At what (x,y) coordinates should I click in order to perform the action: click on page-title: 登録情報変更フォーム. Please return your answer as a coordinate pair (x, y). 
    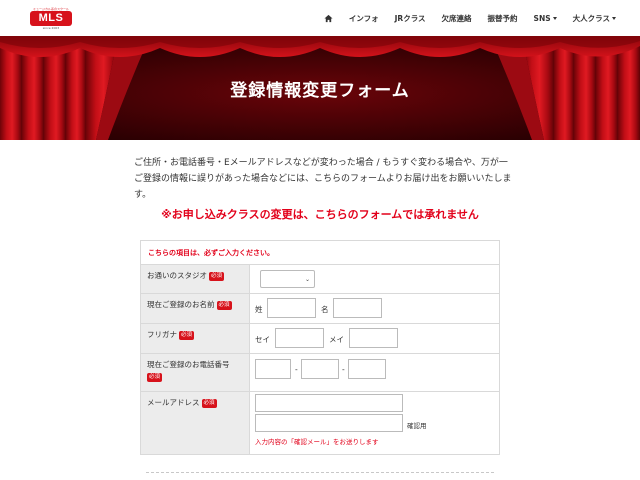
    Looking at the image, I should click on (320, 91).